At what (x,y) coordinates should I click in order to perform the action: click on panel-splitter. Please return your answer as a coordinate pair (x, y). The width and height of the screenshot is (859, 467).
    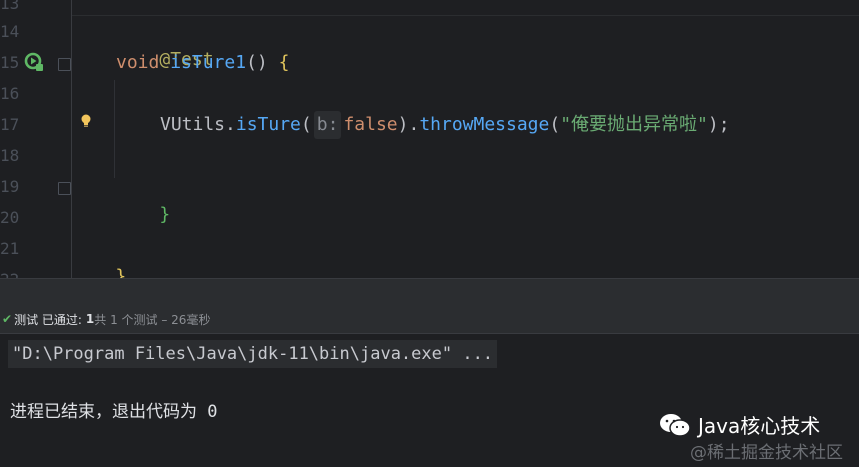
    Looking at the image, I should click on (429, 291).